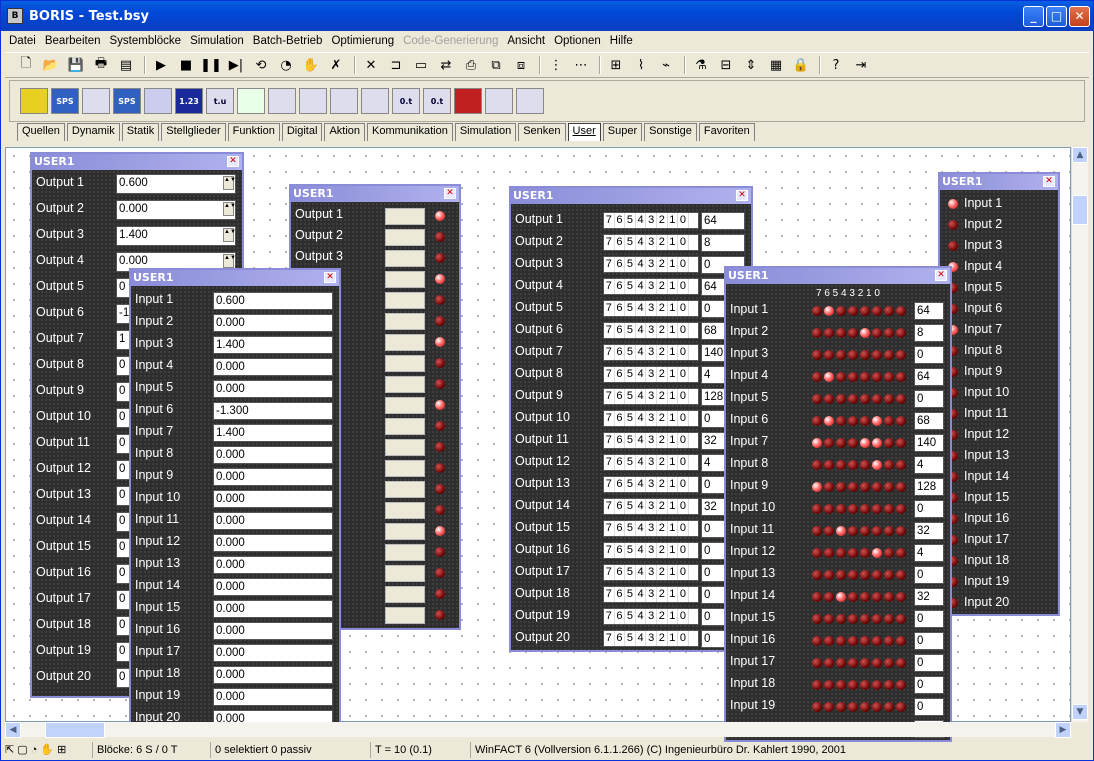 This screenshot has height=761, width=1094. I want to click on wizard-button: ⚗, so click(701, 65).